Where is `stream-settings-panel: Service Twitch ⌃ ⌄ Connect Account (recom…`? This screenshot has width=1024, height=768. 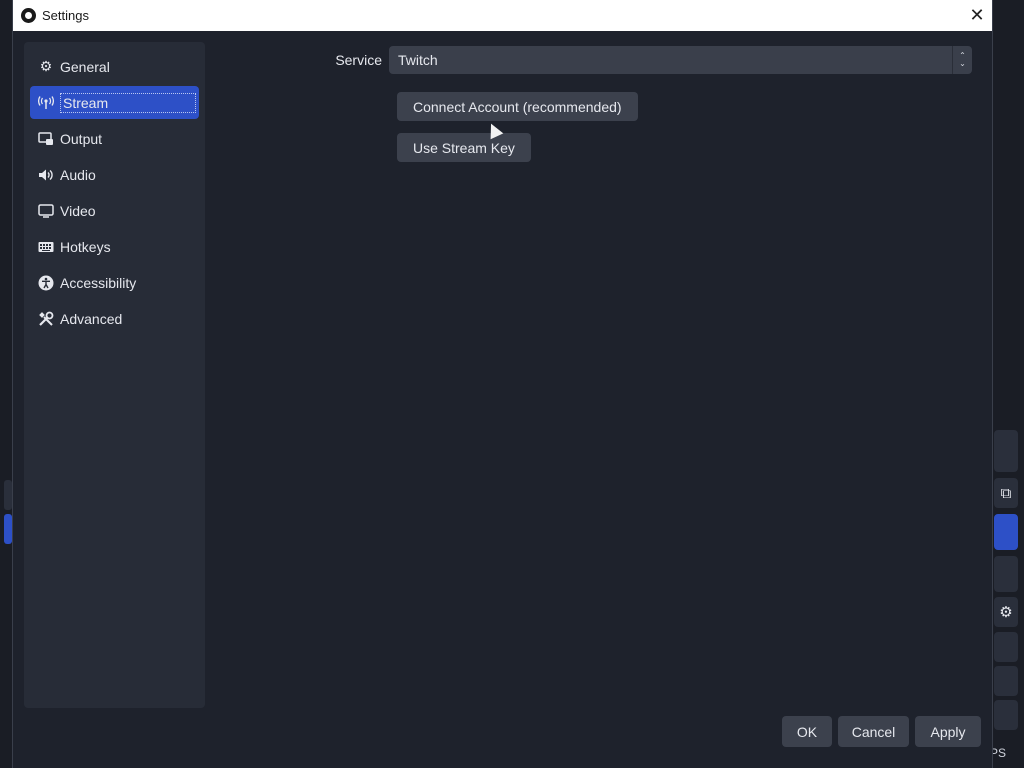
stream-settings-panel: Service Twitch ⌃ ⌄ Connect Account (recom… is located at coordinates (595, 102).